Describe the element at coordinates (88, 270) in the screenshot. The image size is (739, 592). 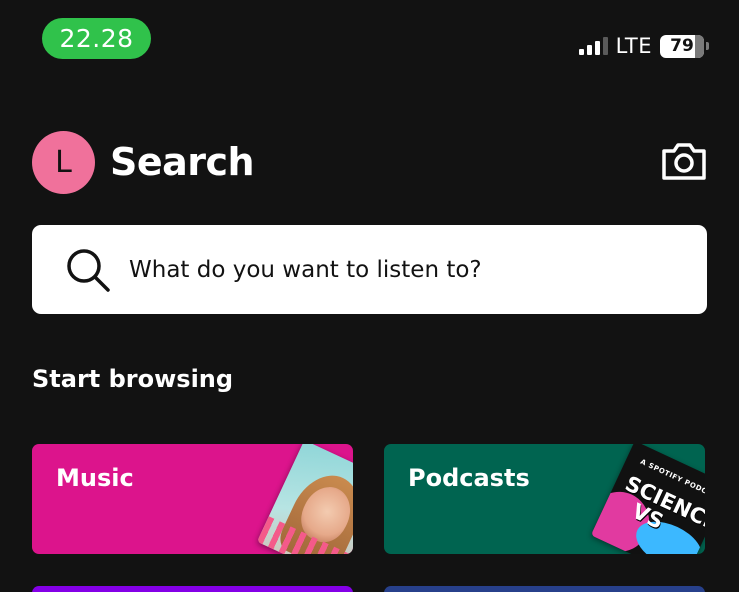
I see `search-icon` at that location.